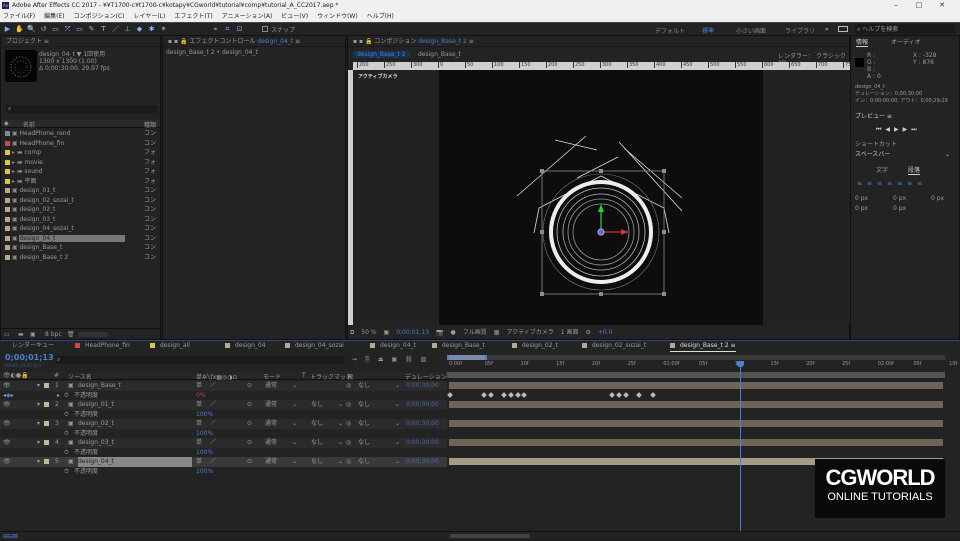 This screenshot has width=960, height=541. Describe the element at coordinates (861, 198) in the screenshot. I see `indent-left-value: 0 px` at that location.